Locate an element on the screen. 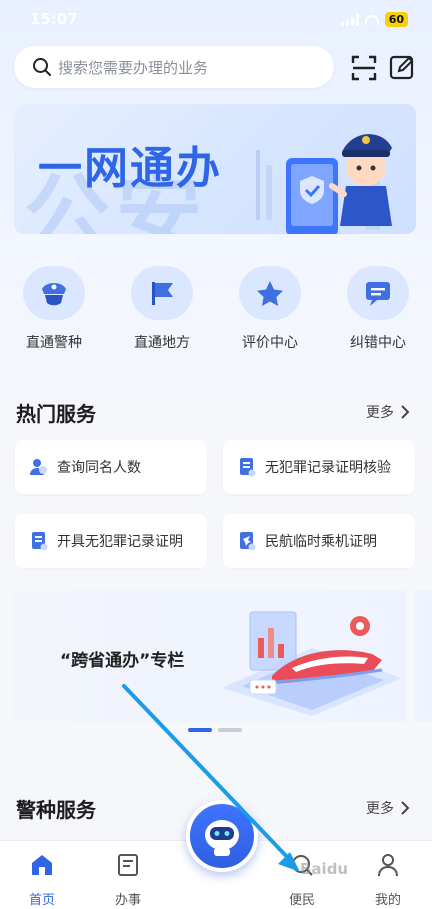 This screenshot has width=432, height=909. hot-services-more-link: 更多 is located at coordinates (388, 412).